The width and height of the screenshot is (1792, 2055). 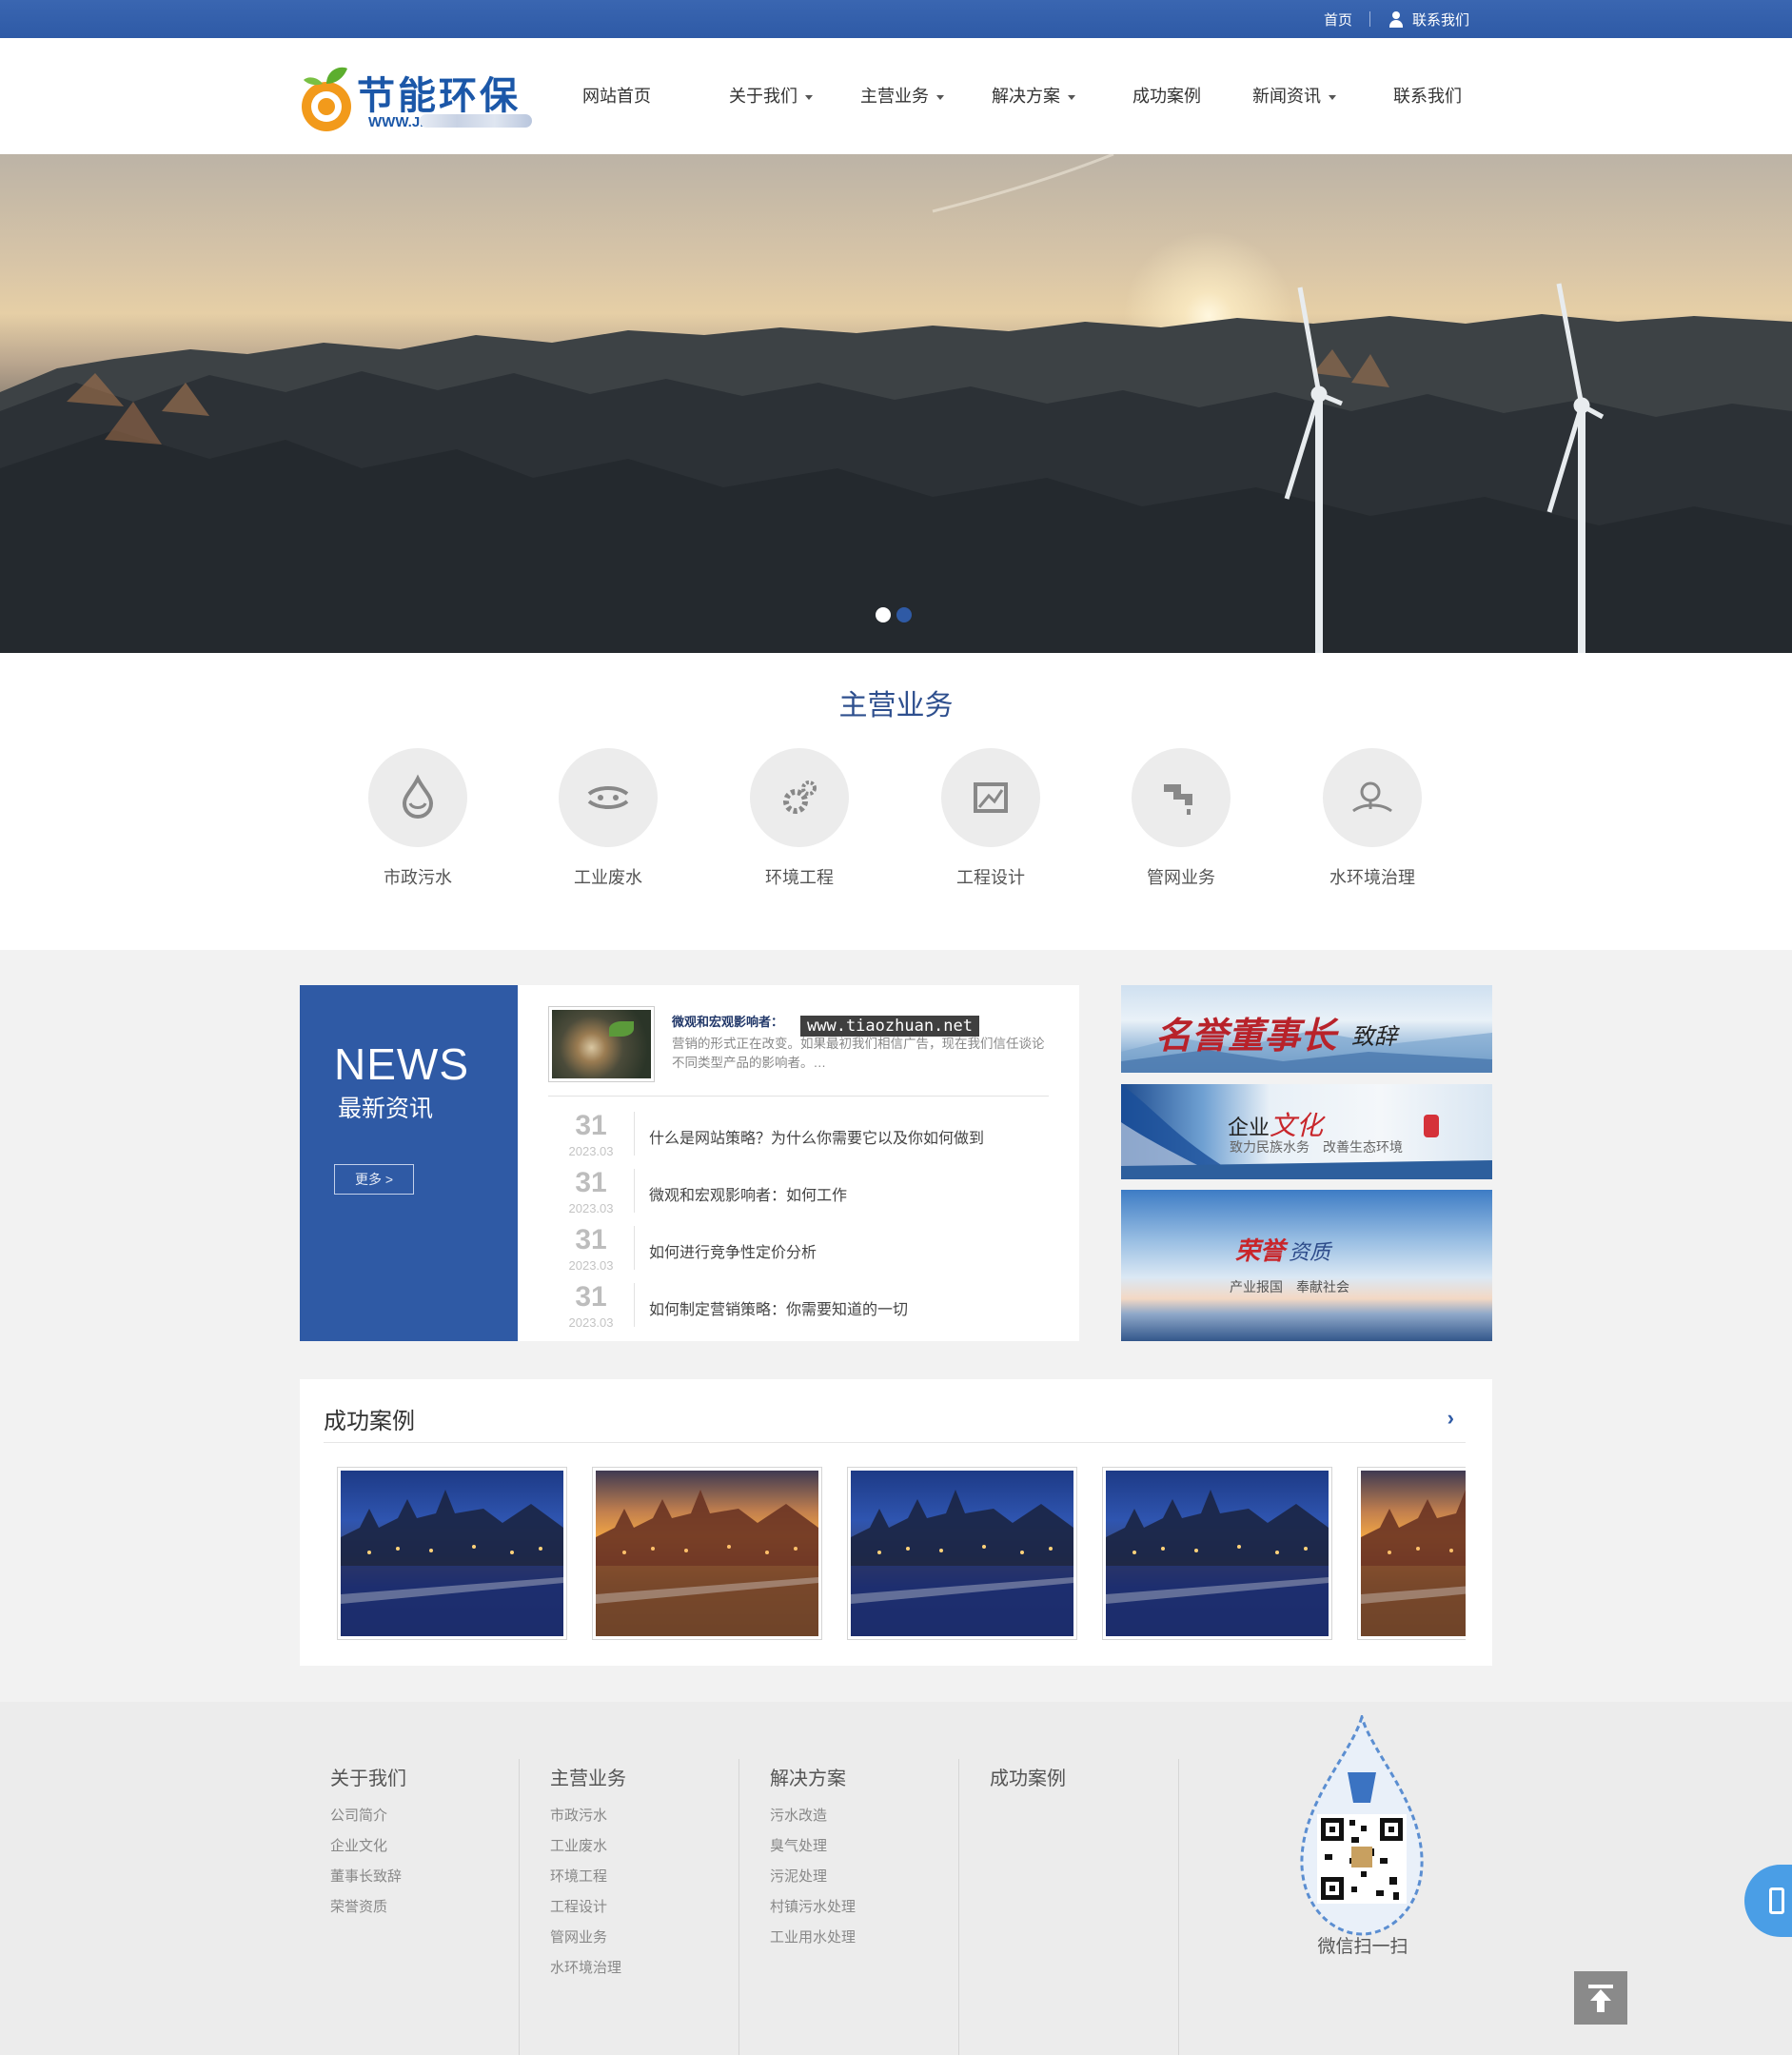 I want to click on nav-item-5: 成功案例, so click(x=1166, y=96).